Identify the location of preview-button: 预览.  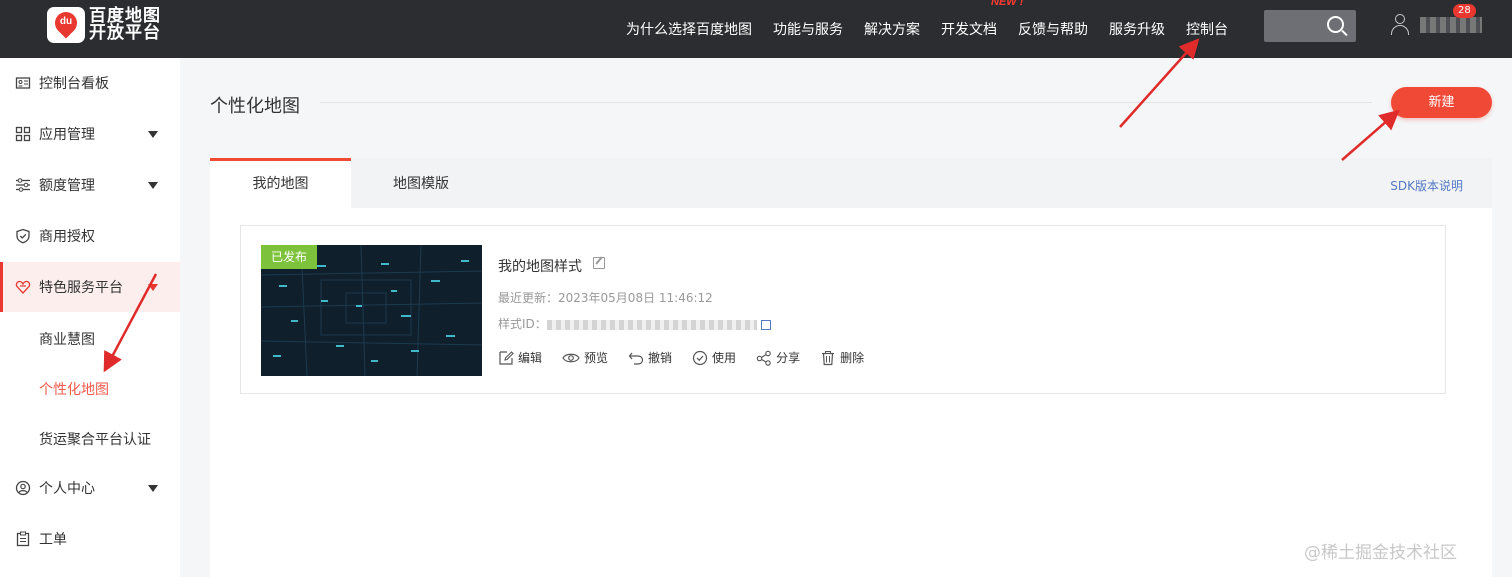
(585, 357).